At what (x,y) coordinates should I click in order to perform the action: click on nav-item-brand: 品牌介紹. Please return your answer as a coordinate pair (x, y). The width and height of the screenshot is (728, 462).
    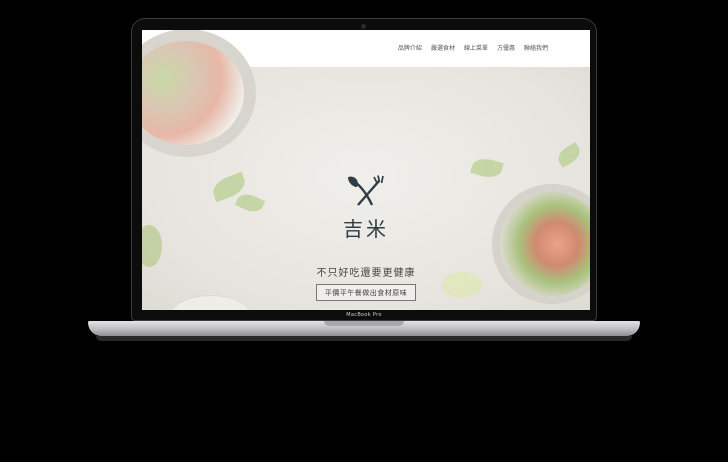
    Looking at the image, I should click on (410, 47).